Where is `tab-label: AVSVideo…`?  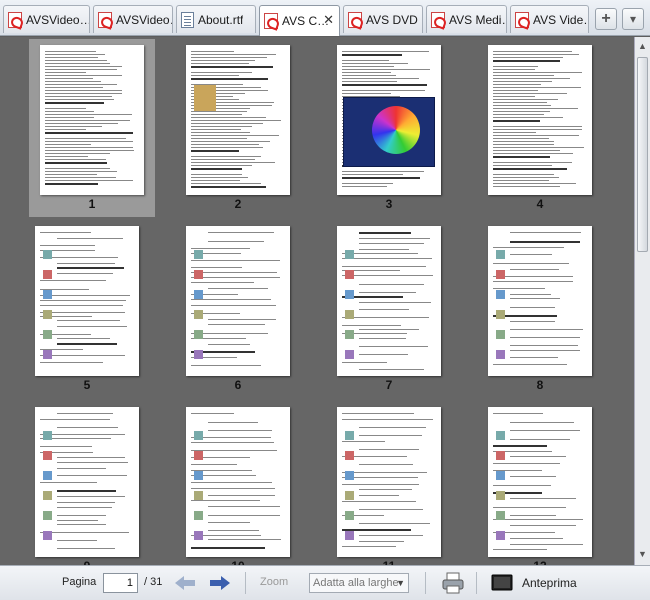
tab-label: AVSVideo… is located at coordinates (57, 19).